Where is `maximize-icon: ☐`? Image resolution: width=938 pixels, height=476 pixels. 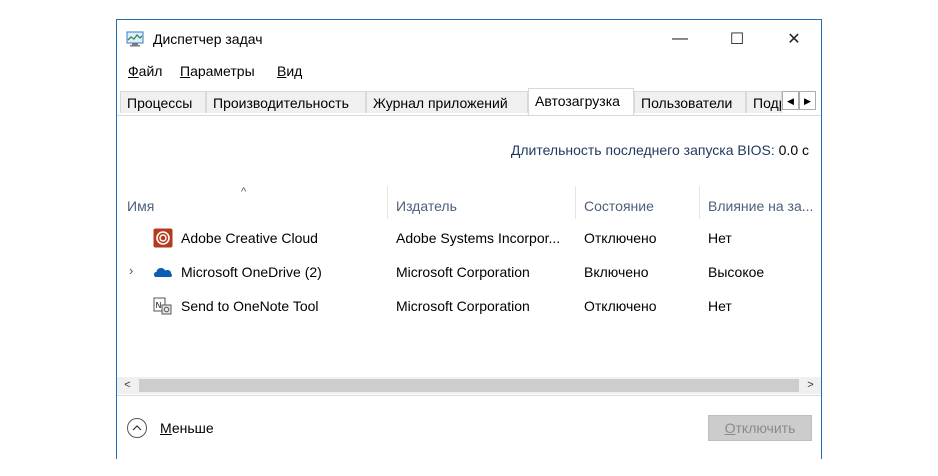 maximize-icon: ☐ is located at coordinates (737, 39).